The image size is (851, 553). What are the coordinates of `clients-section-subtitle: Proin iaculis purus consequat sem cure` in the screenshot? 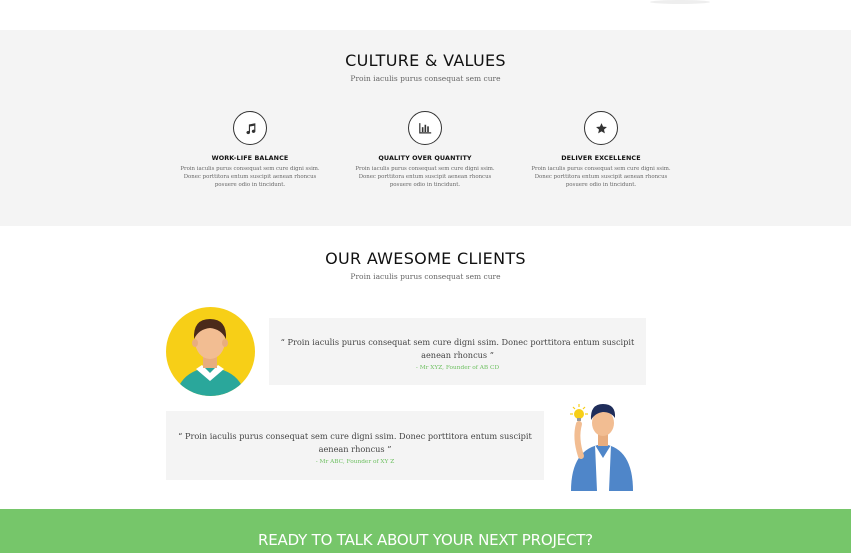 It's located at (425, 276).